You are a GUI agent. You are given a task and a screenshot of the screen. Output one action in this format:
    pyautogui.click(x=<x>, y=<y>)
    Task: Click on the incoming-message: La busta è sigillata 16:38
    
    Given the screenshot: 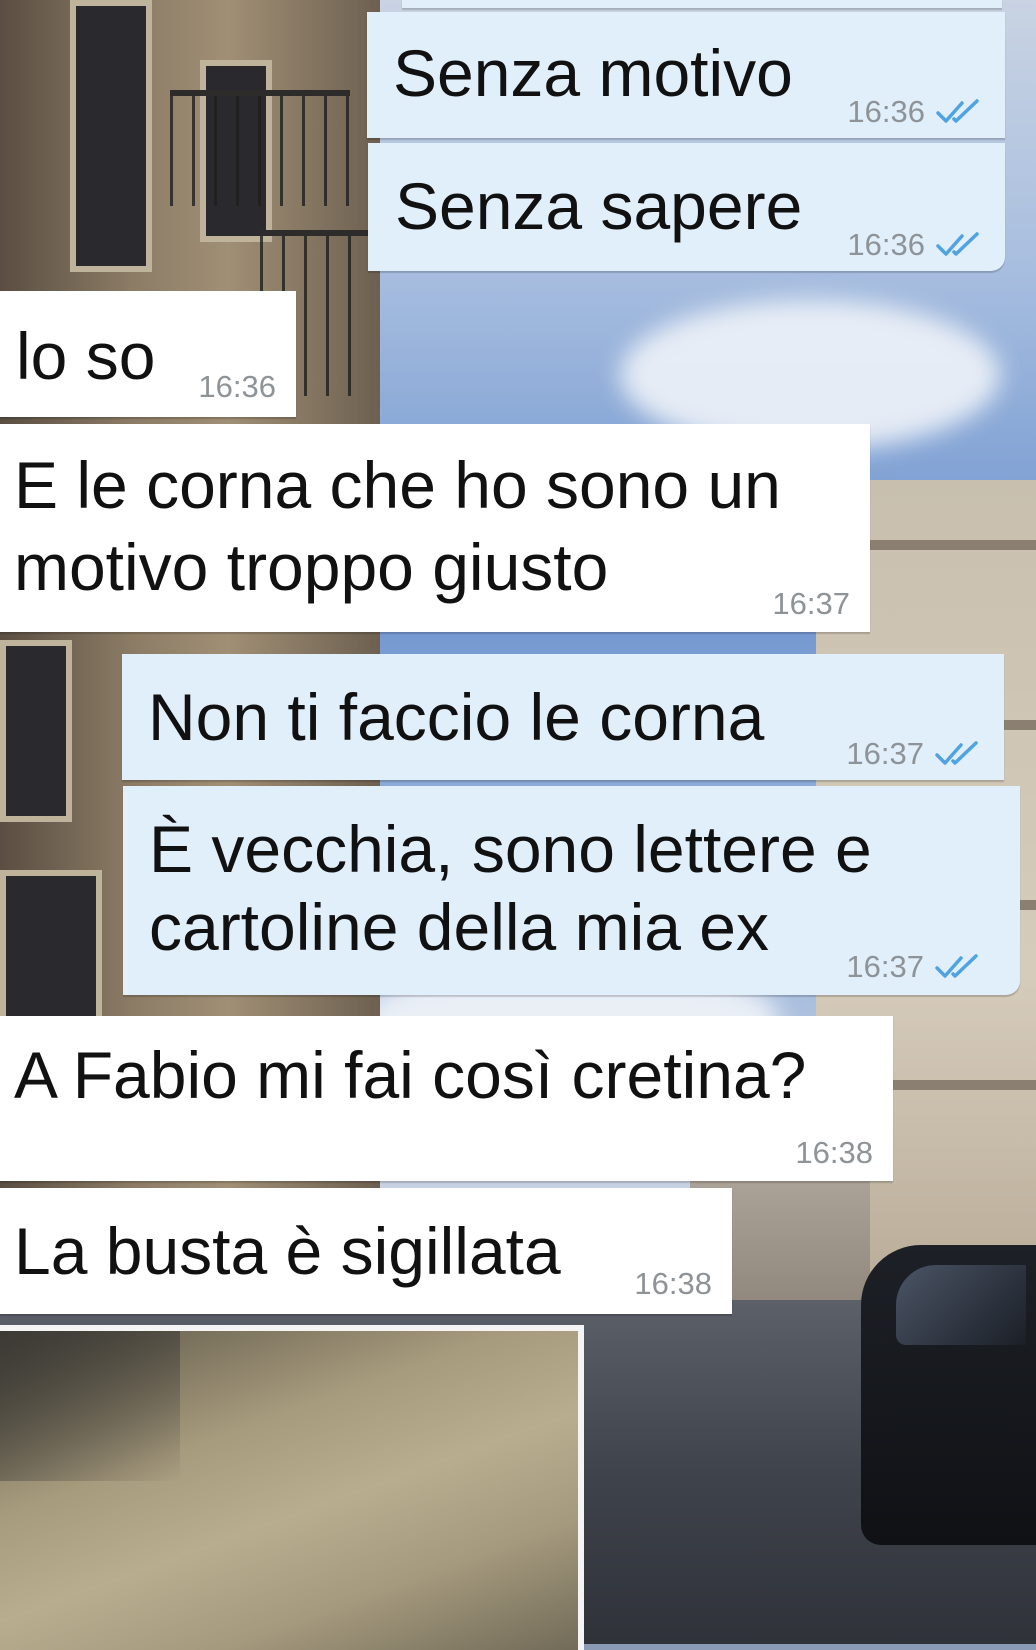 What is the action you would take?
    pyautogui.click(x=366, y=1251)
    